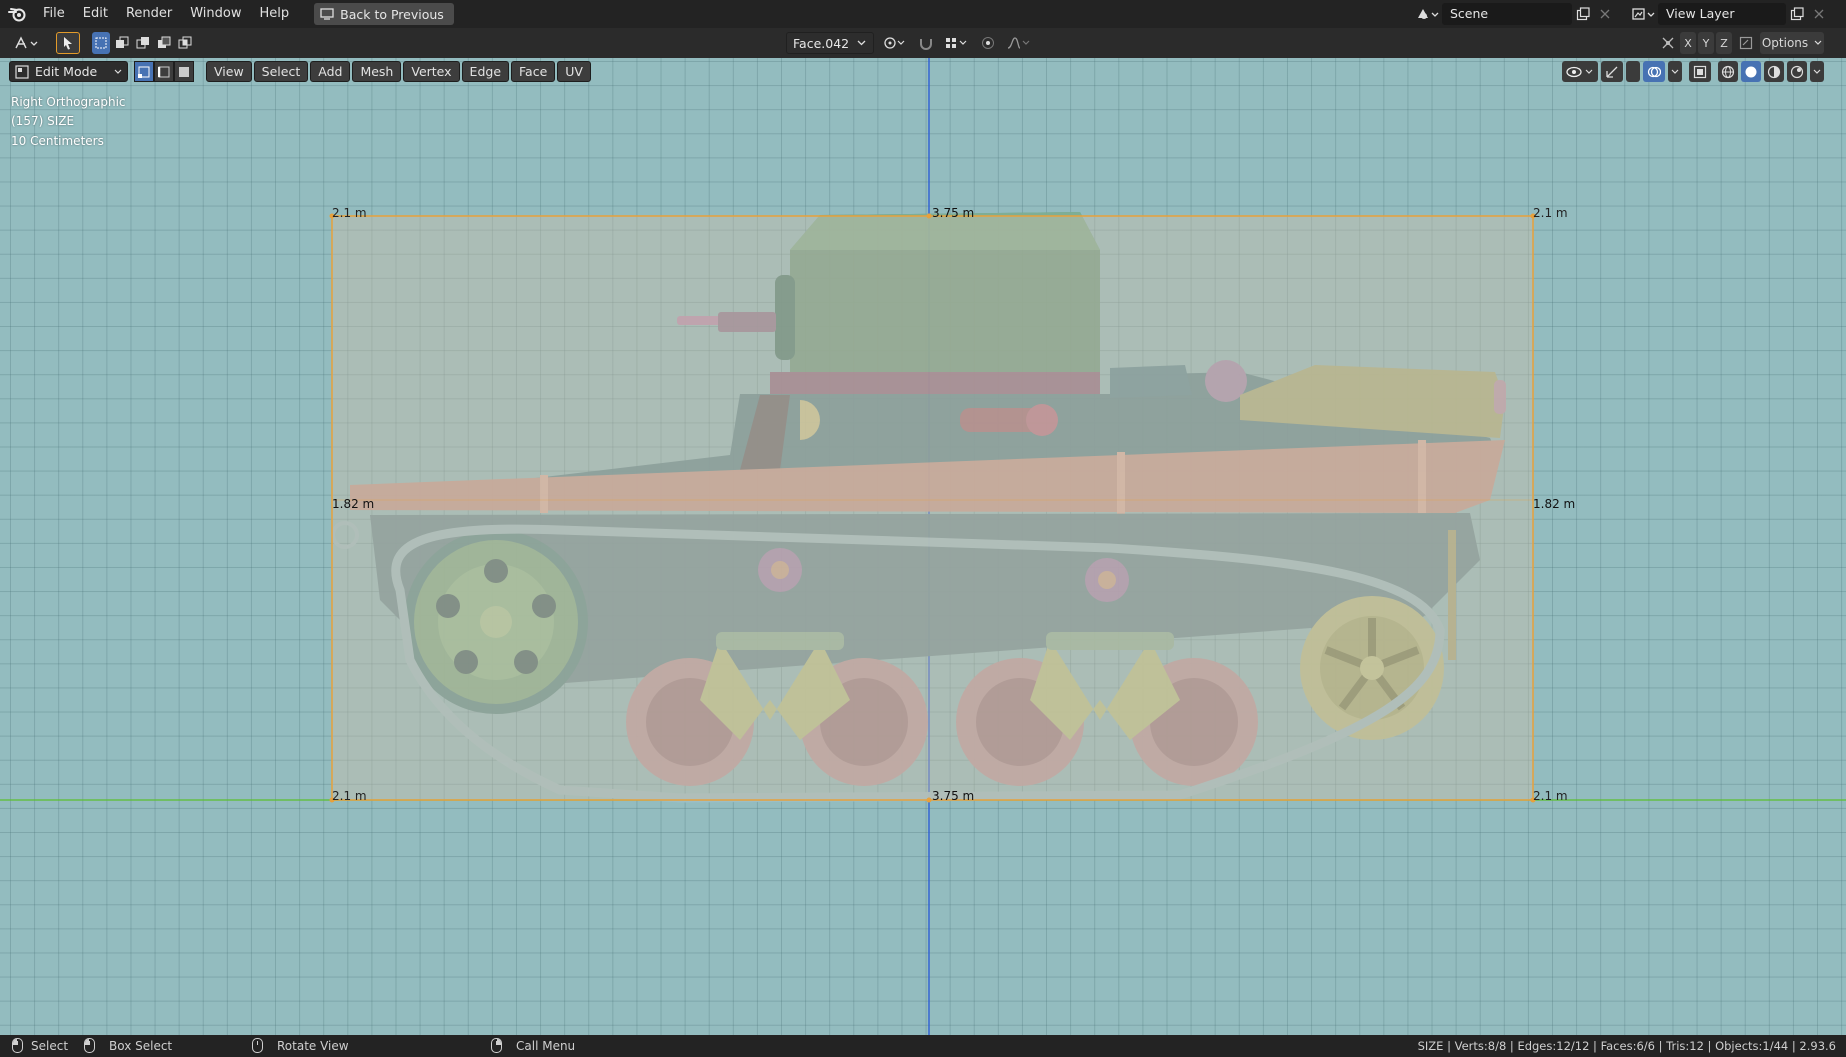  What do you see at coordinates (27, 43) in the screenshot?
I see `editor-type-icon` at bounding box center [27, 43].